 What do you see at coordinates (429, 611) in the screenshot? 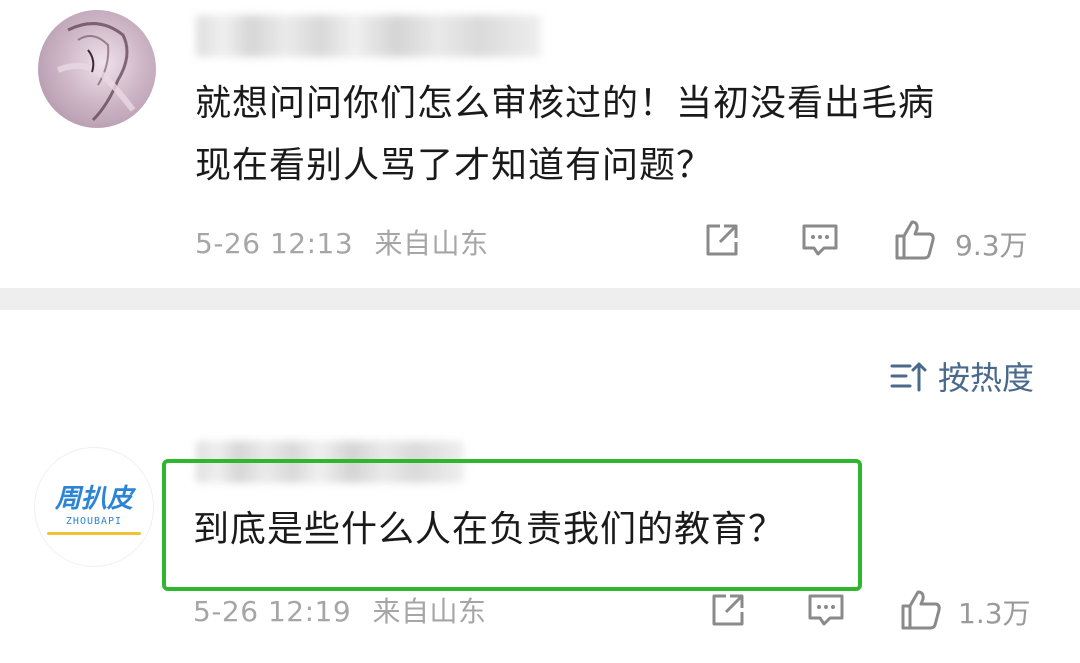
I see `comment-2-location: 来自山东` at bounding box center [429, 611].